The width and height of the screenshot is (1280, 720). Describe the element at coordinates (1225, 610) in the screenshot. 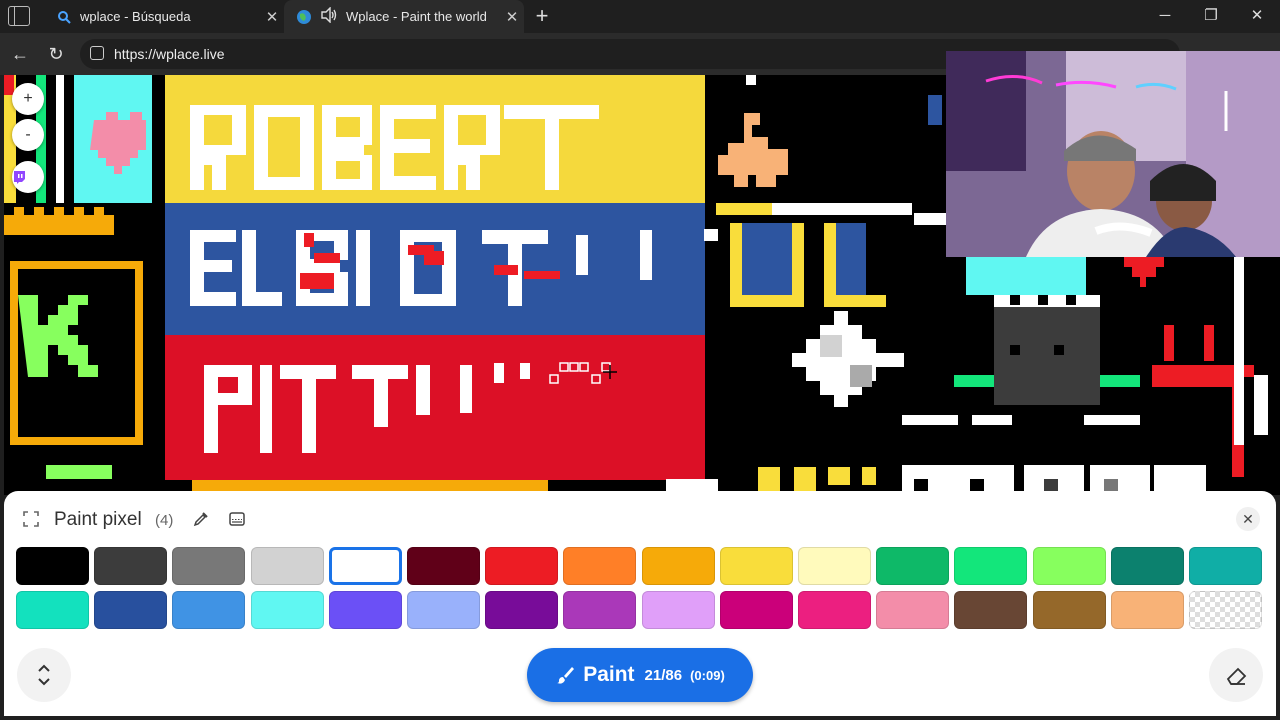

I see `color-swatch-transparent` at that location.